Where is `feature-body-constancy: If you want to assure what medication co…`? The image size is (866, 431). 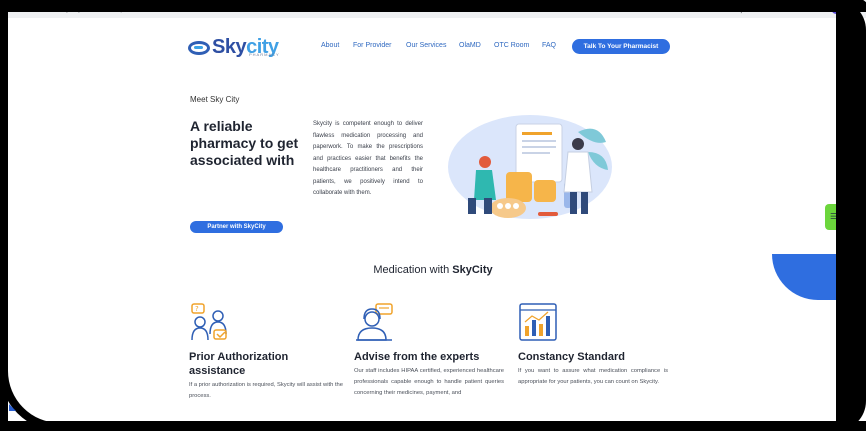
feature-body-constancy: If you want to assure what medication co… is located at coordinates (593, 376).